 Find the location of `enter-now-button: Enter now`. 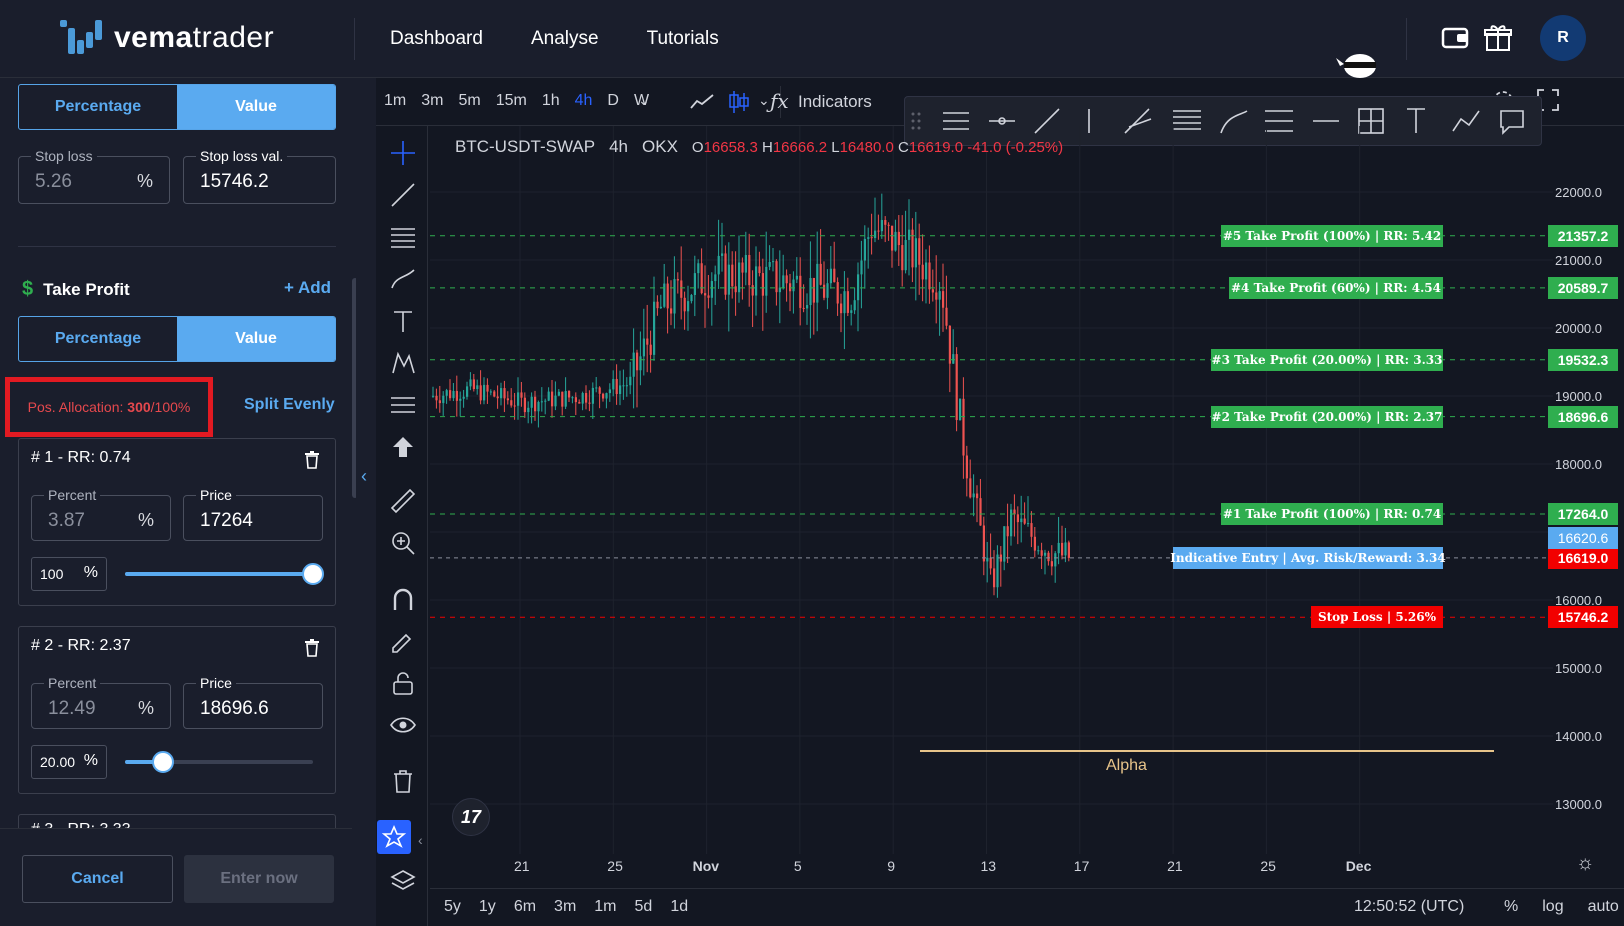

enter-now-button: Enter now is located at coordinates (259, 879).